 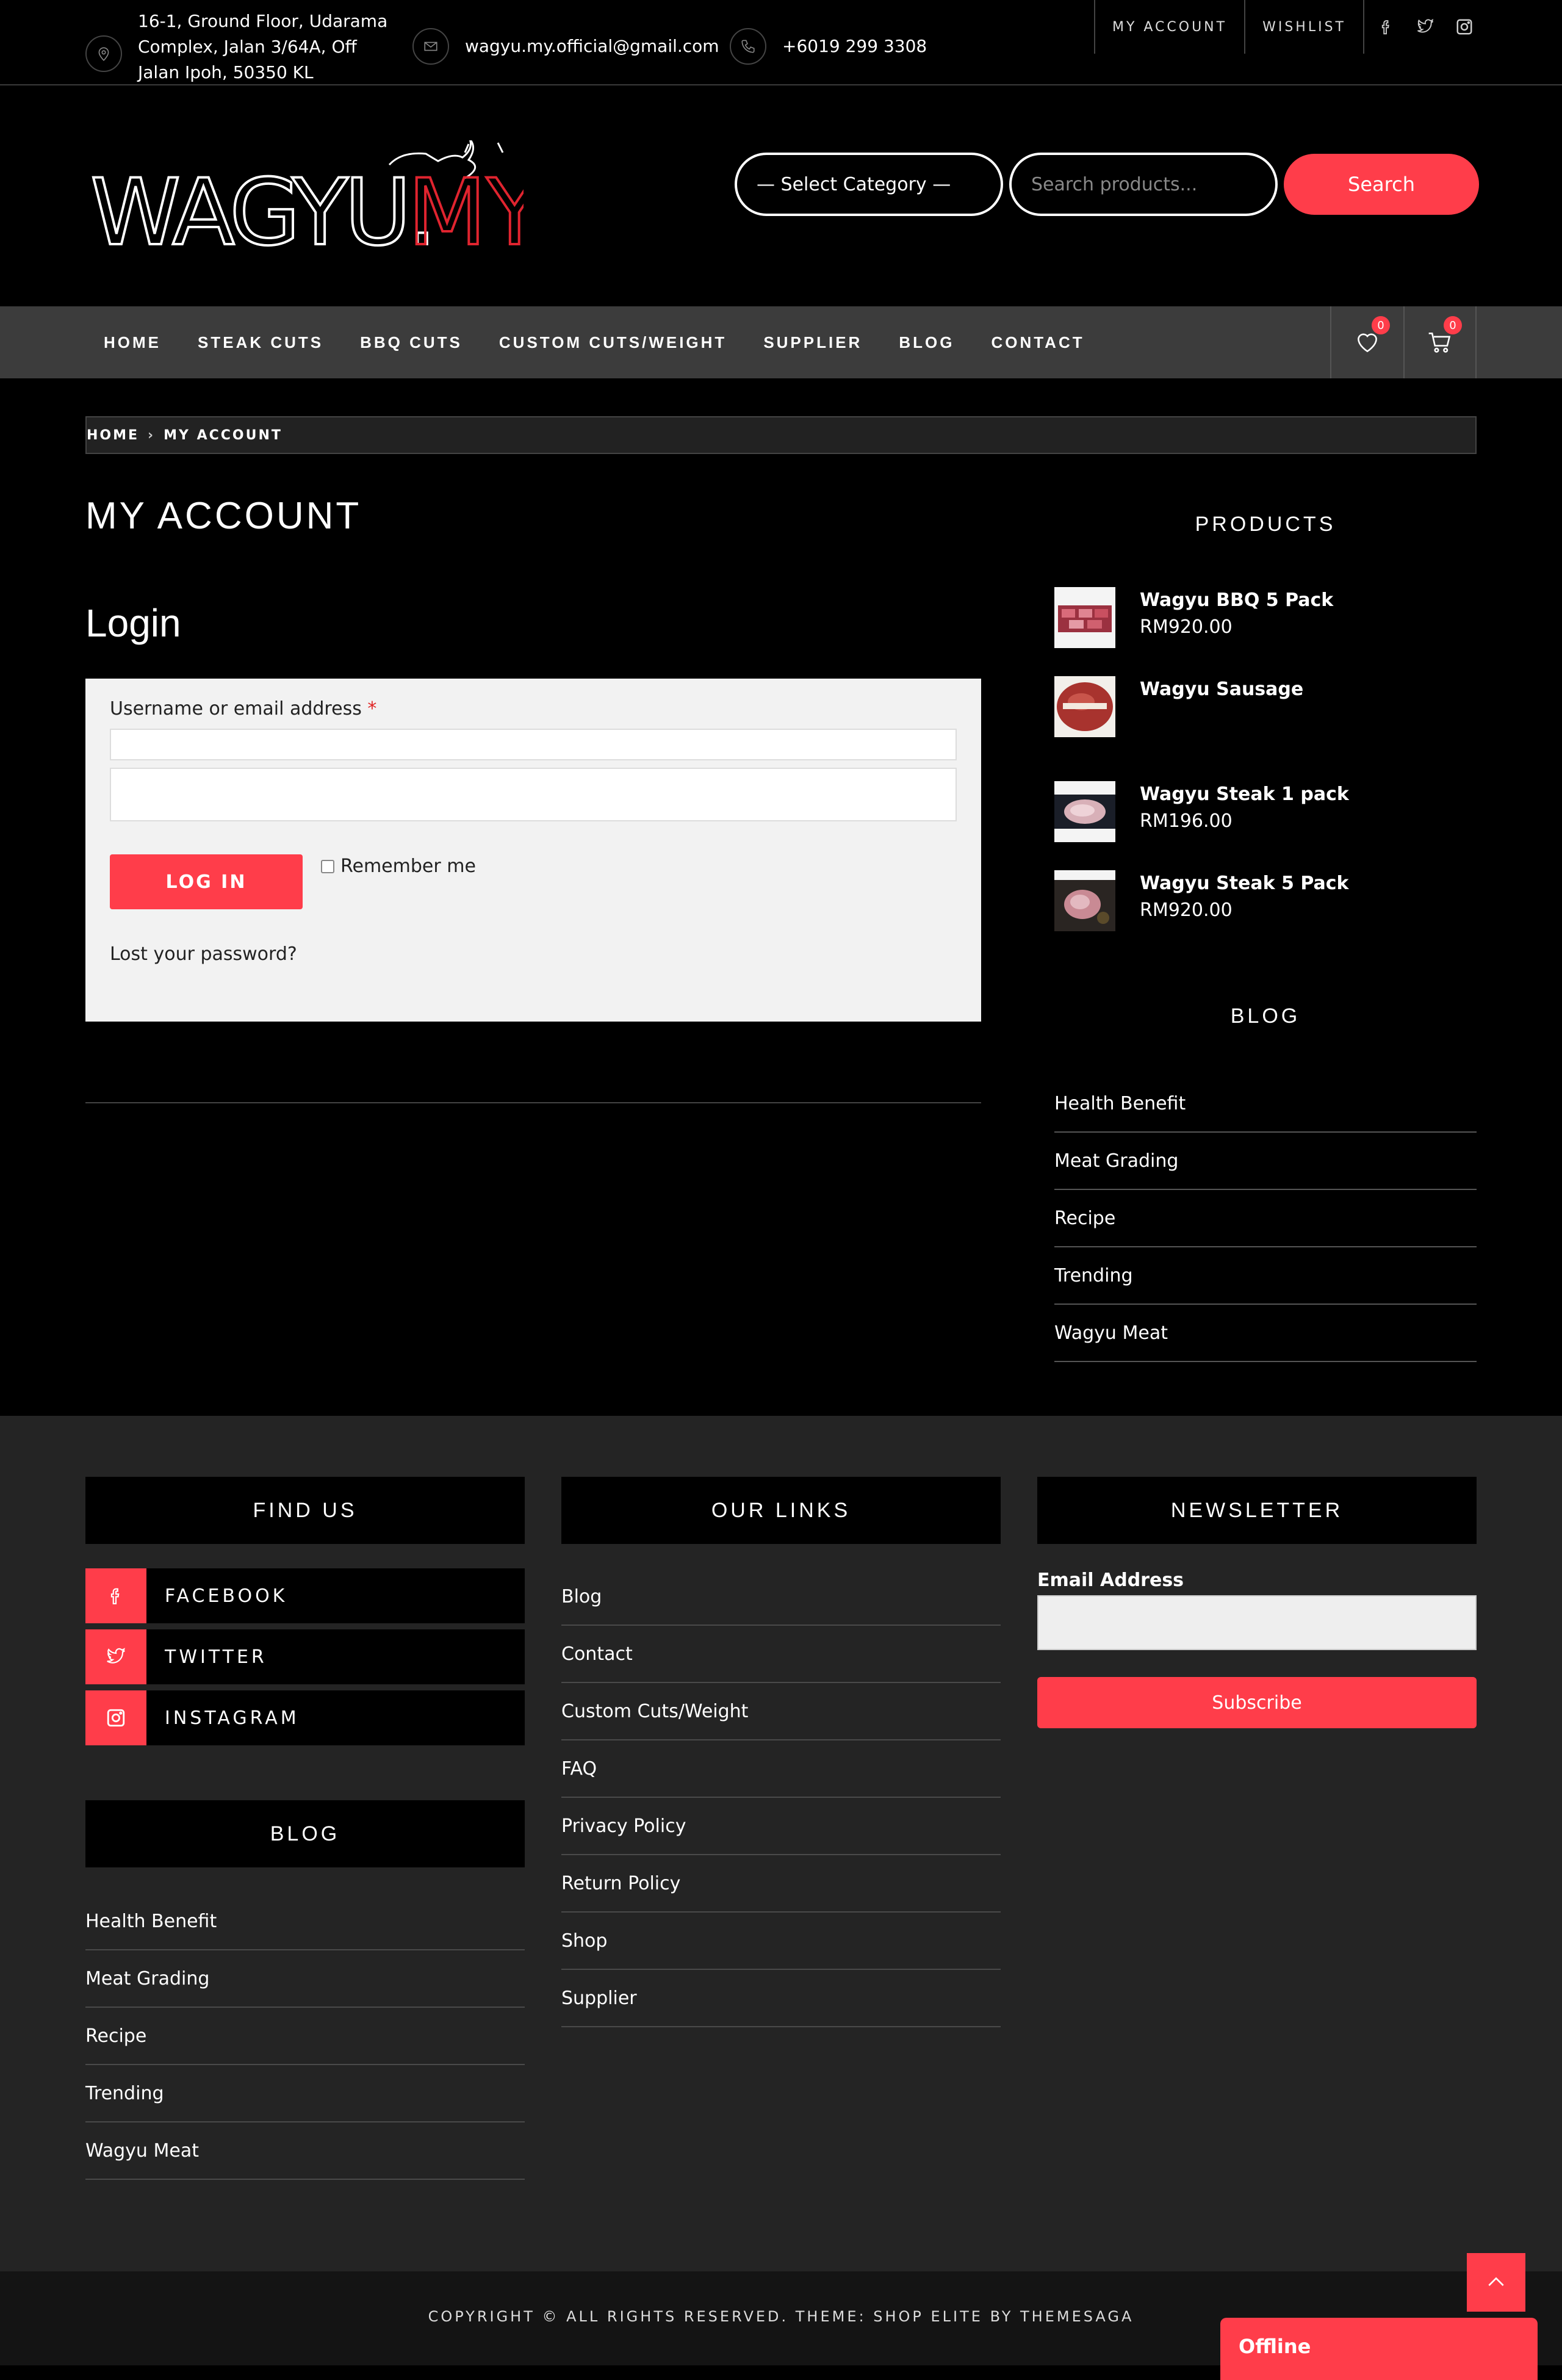 What do you see at coordinates (1304, 27) in the screenshot?
I see `wishlist-link: WISHLIST` at bounding box center [1304, 27].